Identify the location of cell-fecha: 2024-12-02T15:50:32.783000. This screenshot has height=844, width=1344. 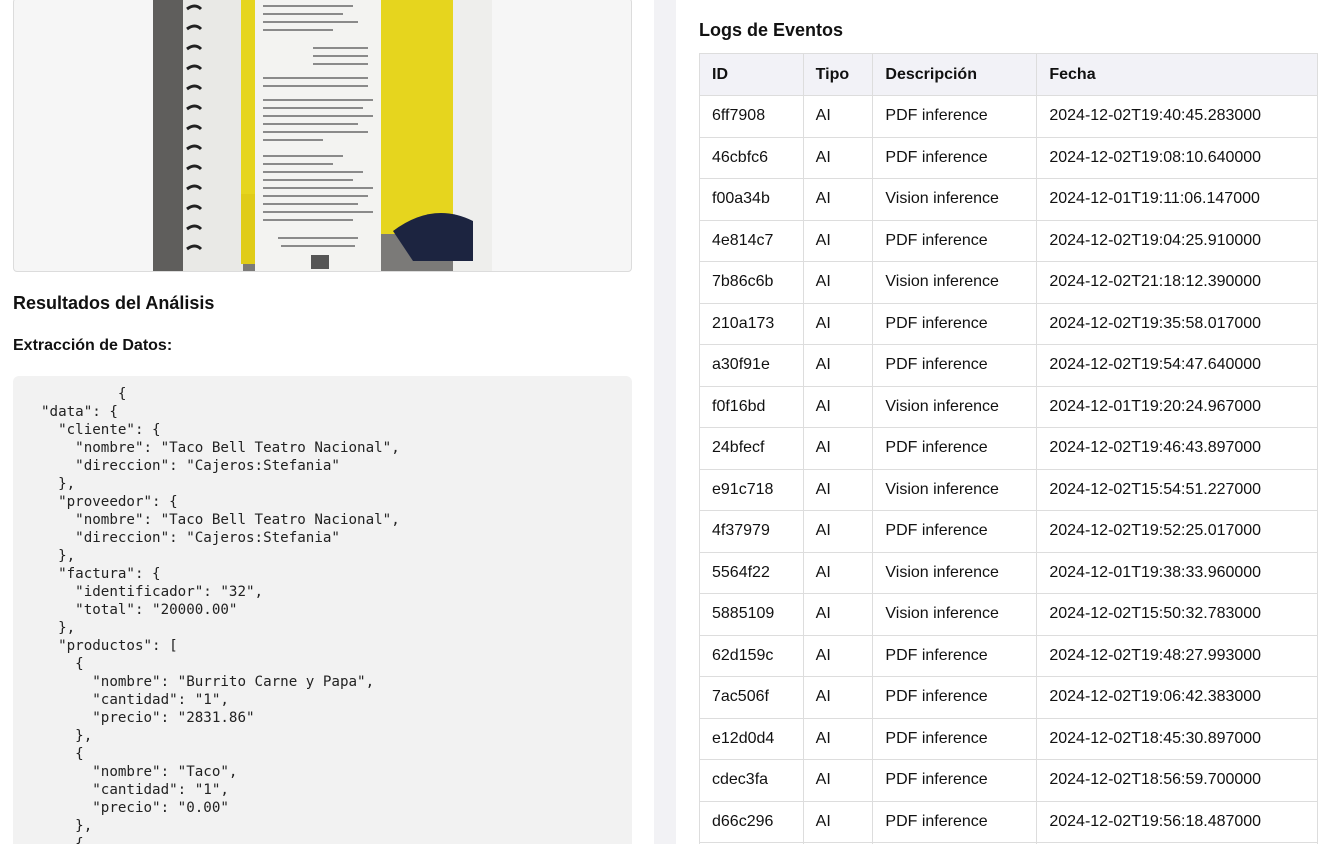
(1177, 614).